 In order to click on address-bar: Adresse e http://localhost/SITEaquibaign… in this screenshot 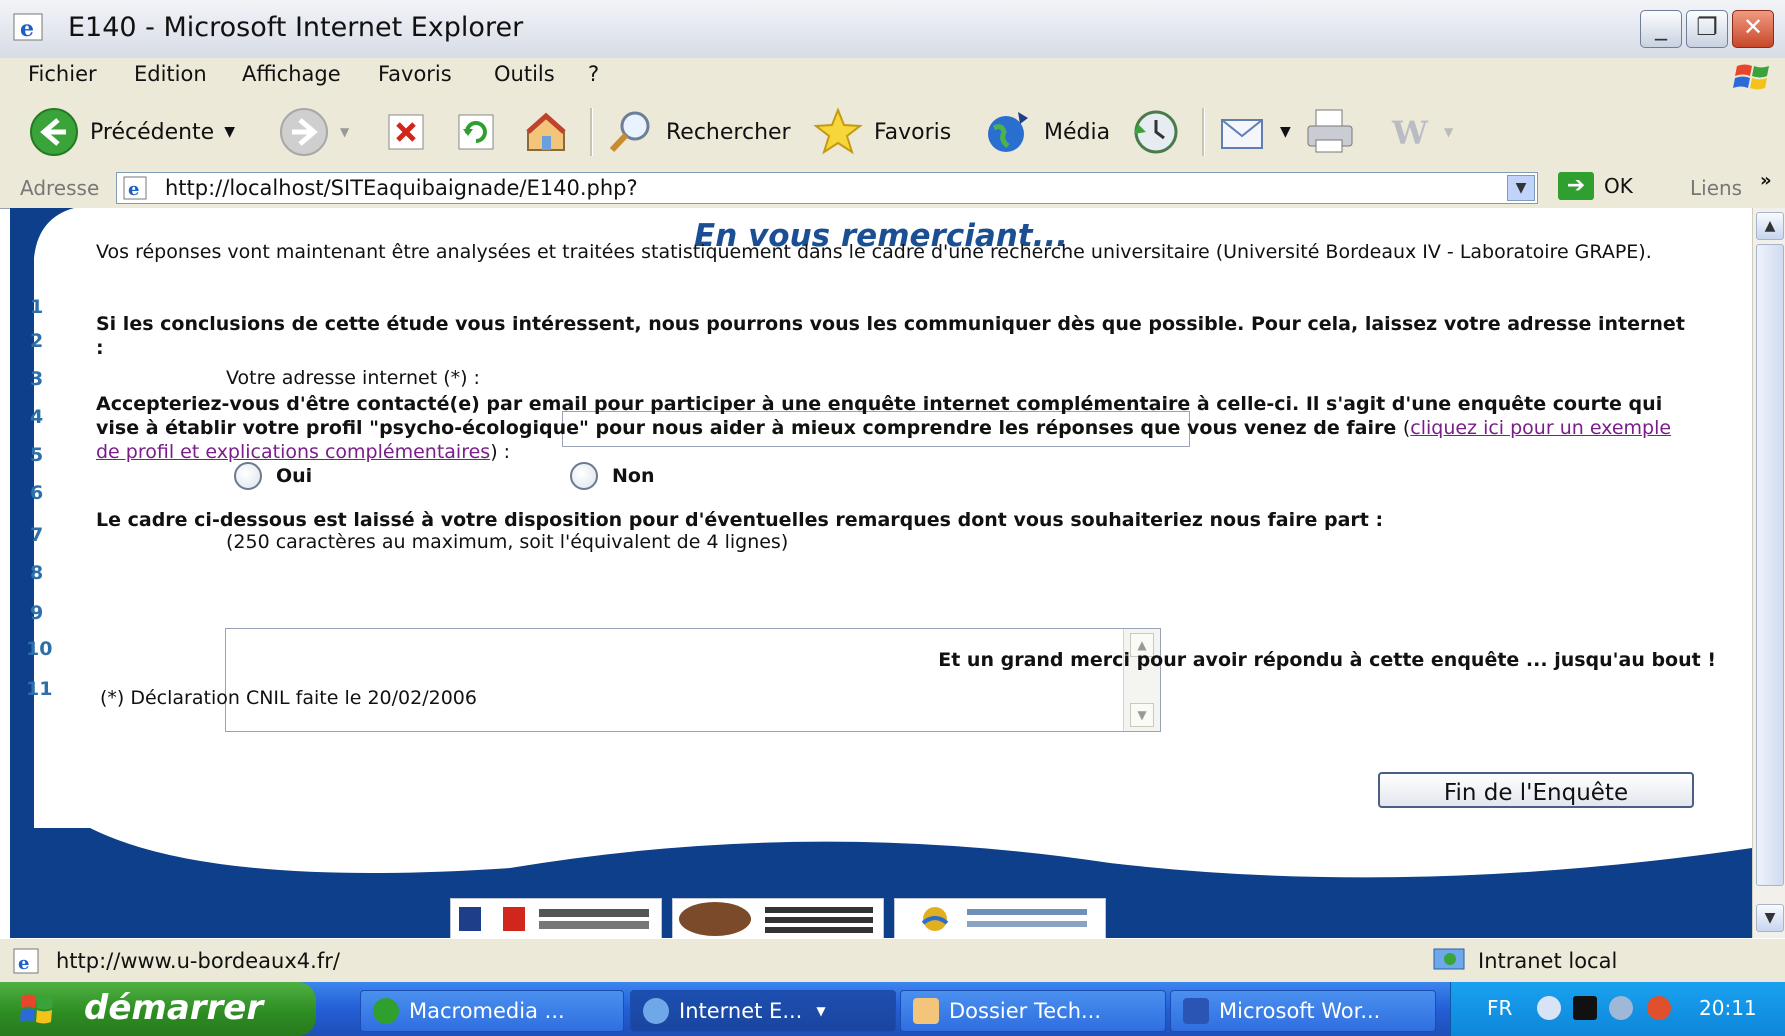, I will do `click(892, 188)`.